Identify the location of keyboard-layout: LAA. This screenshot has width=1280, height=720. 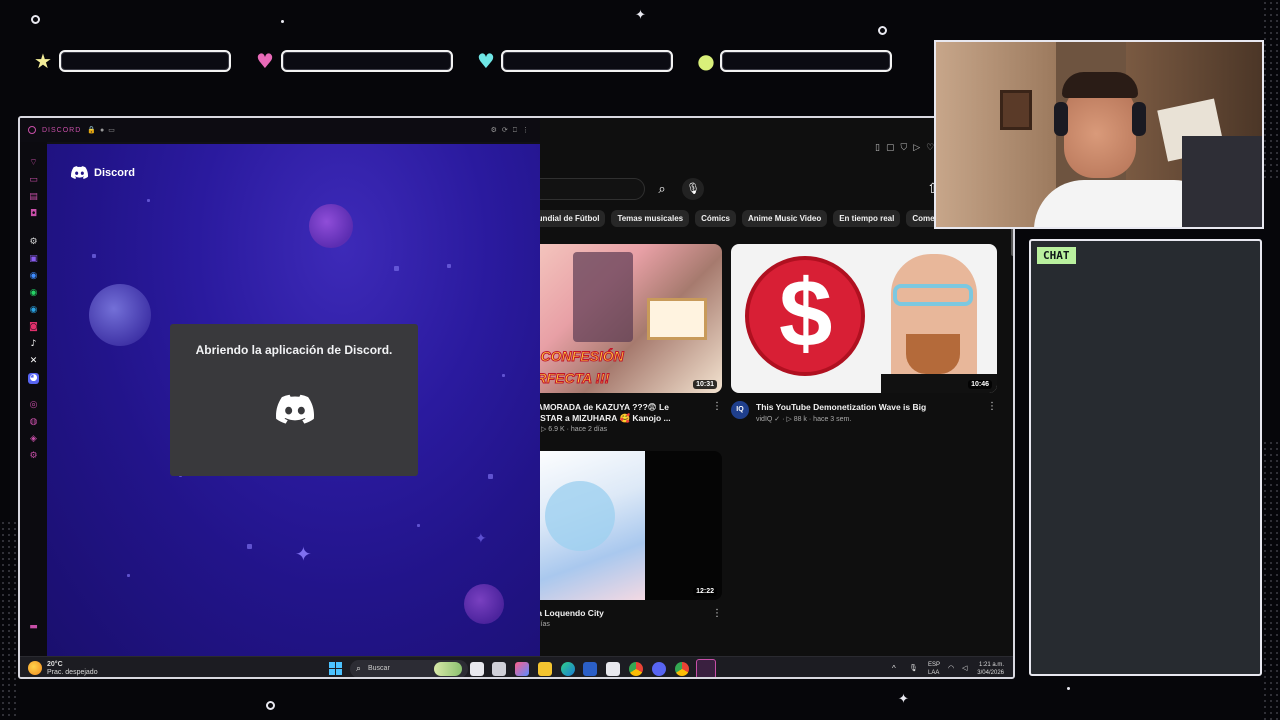
(933, 673).